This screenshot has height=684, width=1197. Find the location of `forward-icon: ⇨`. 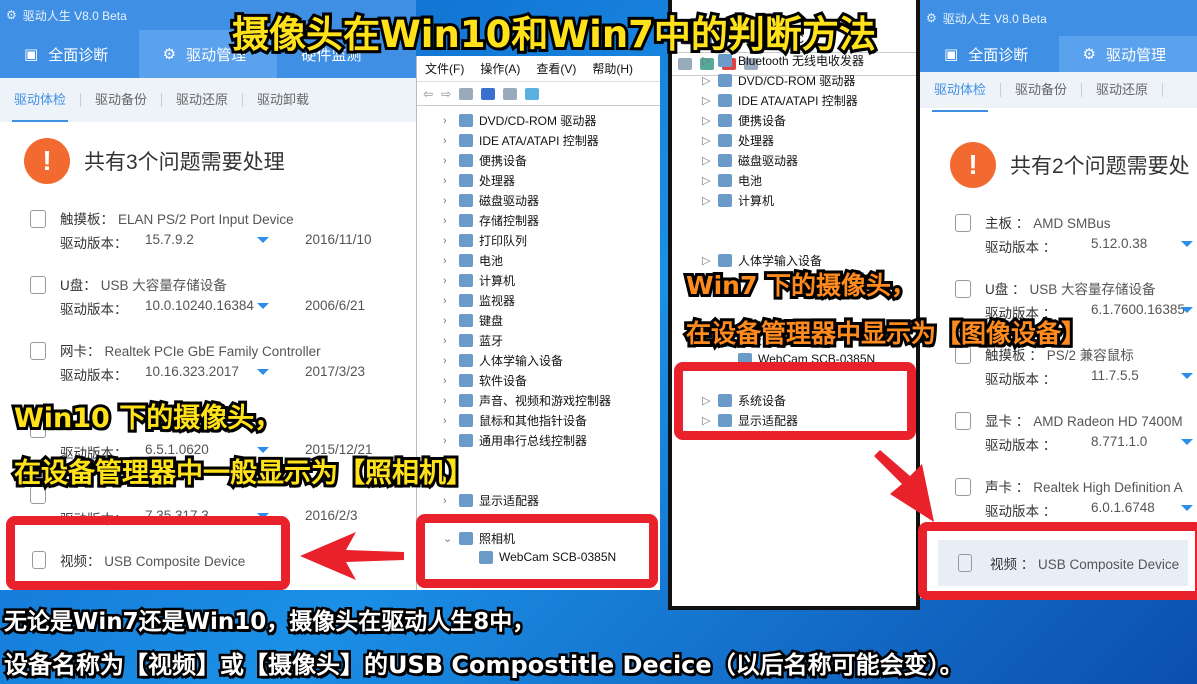

forward-icon: ⇨ is located at coordinates (446, 94).